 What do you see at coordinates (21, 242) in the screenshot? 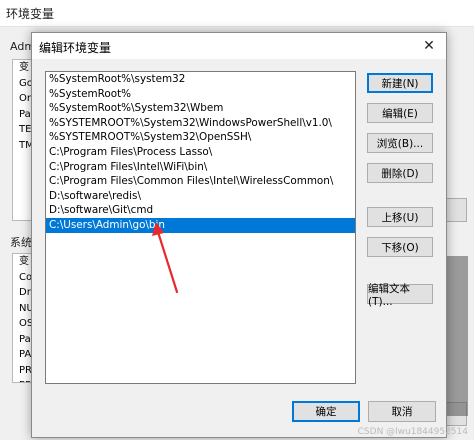
I see `system-variables-label: 系统` at bounding box center [21, 242].